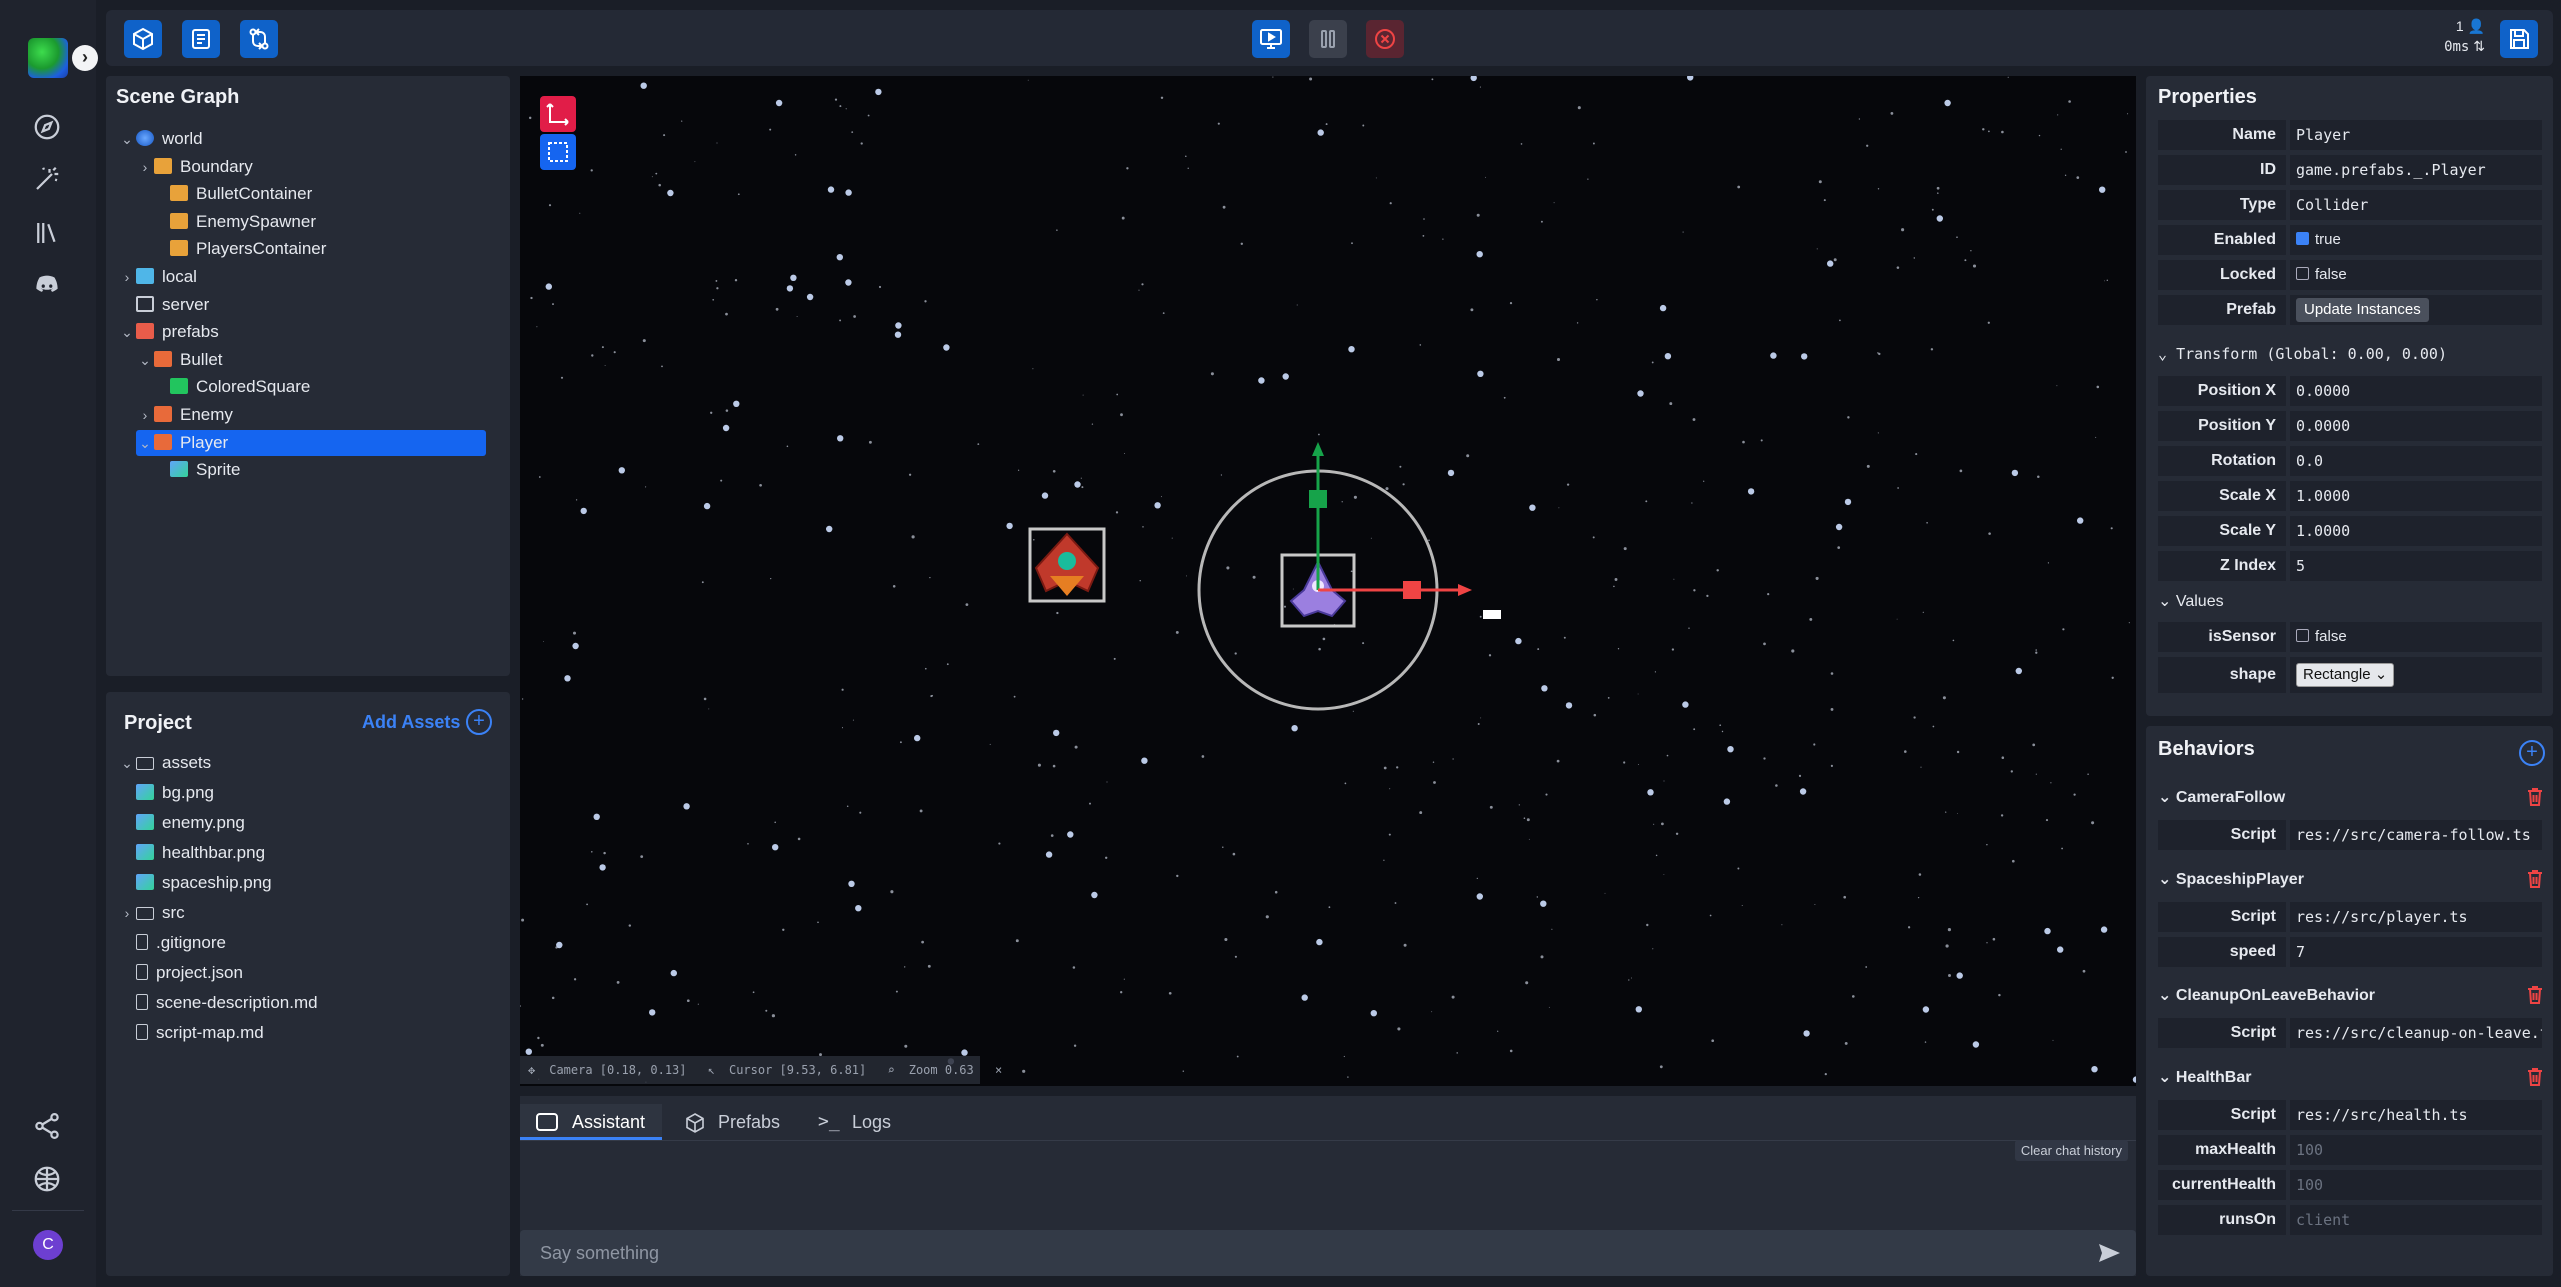  What do you see at coordinates (201, 39) in the screenshot?
I see `scripts-button` at bounding box center [201, 39].